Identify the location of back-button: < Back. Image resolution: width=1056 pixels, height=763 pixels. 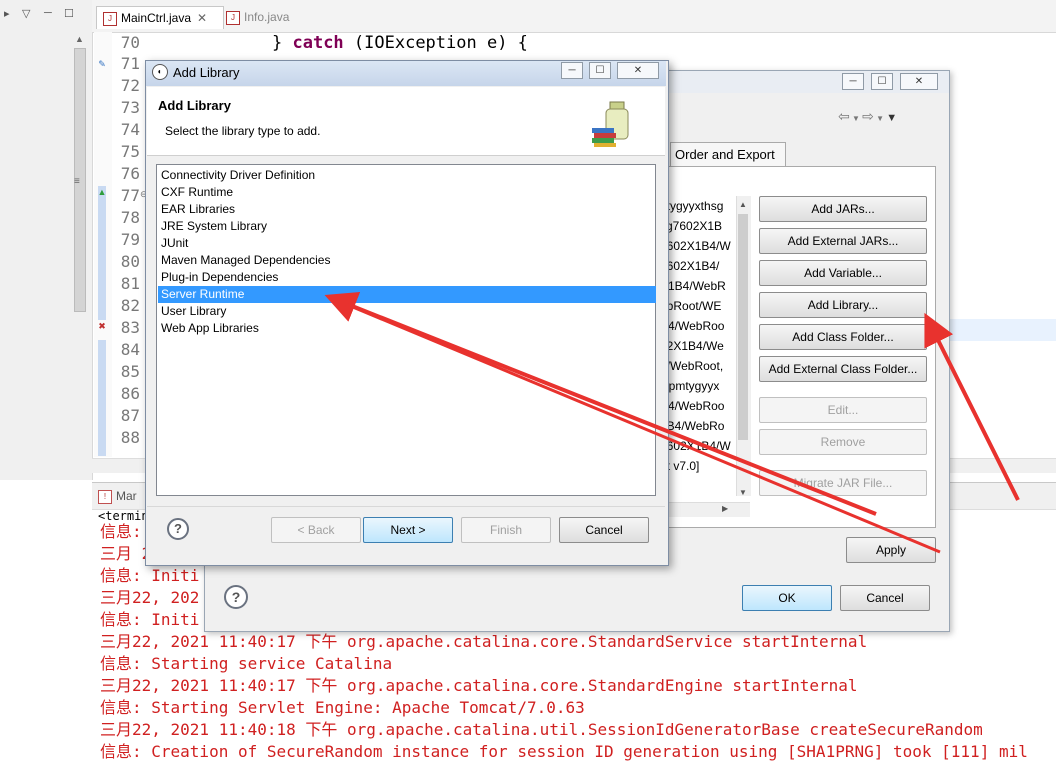
(316, 530).